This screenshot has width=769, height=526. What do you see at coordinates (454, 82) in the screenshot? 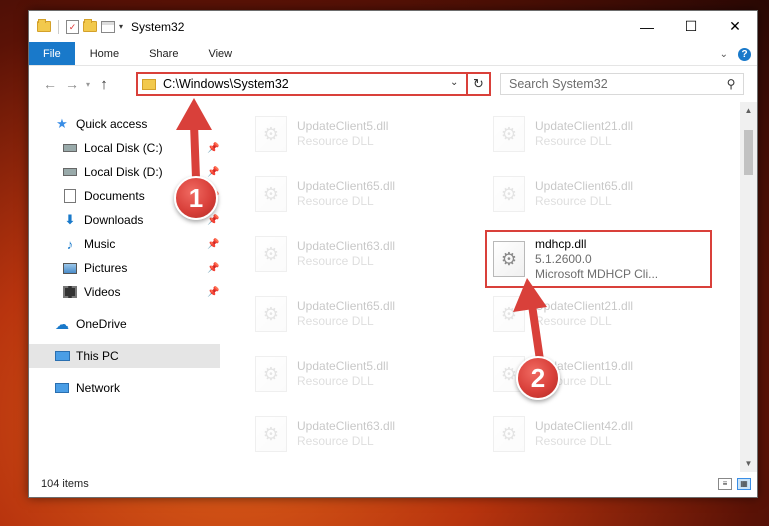
I see `chevron-down-icon: ⌄` at bounding box center [454, 82].